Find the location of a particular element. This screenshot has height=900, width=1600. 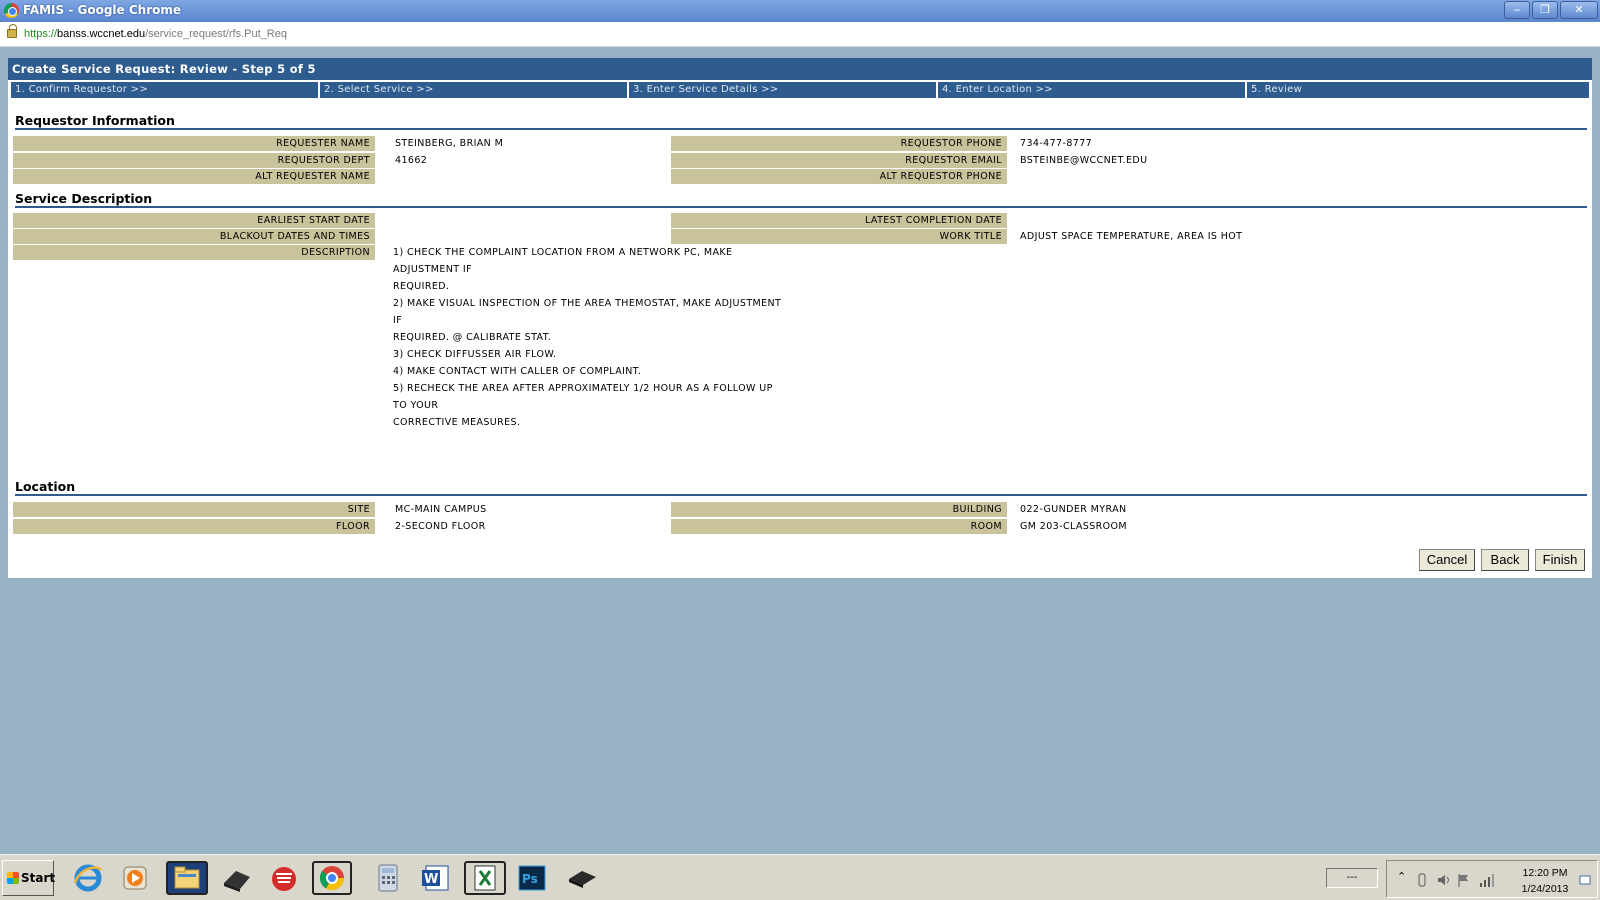

clock-date: 1/24/2013 is located at coordinates (1545, 889).